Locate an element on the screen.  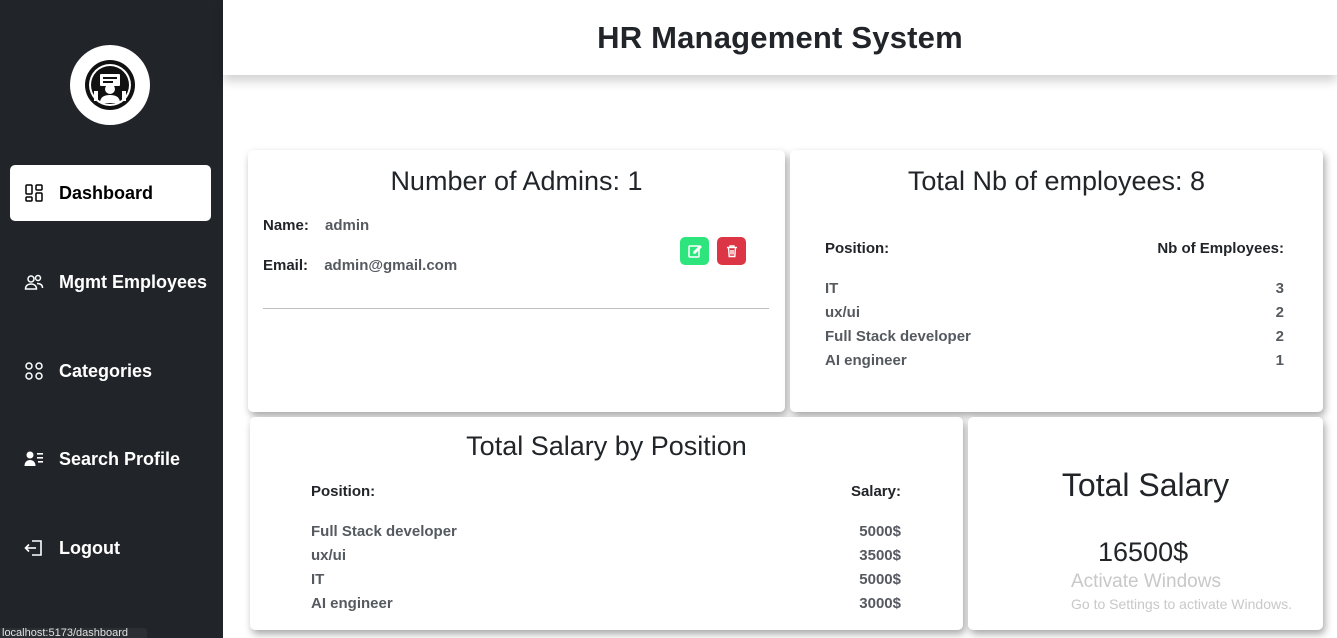
row-salary: 3500$ is located at coordinates (880, 555).